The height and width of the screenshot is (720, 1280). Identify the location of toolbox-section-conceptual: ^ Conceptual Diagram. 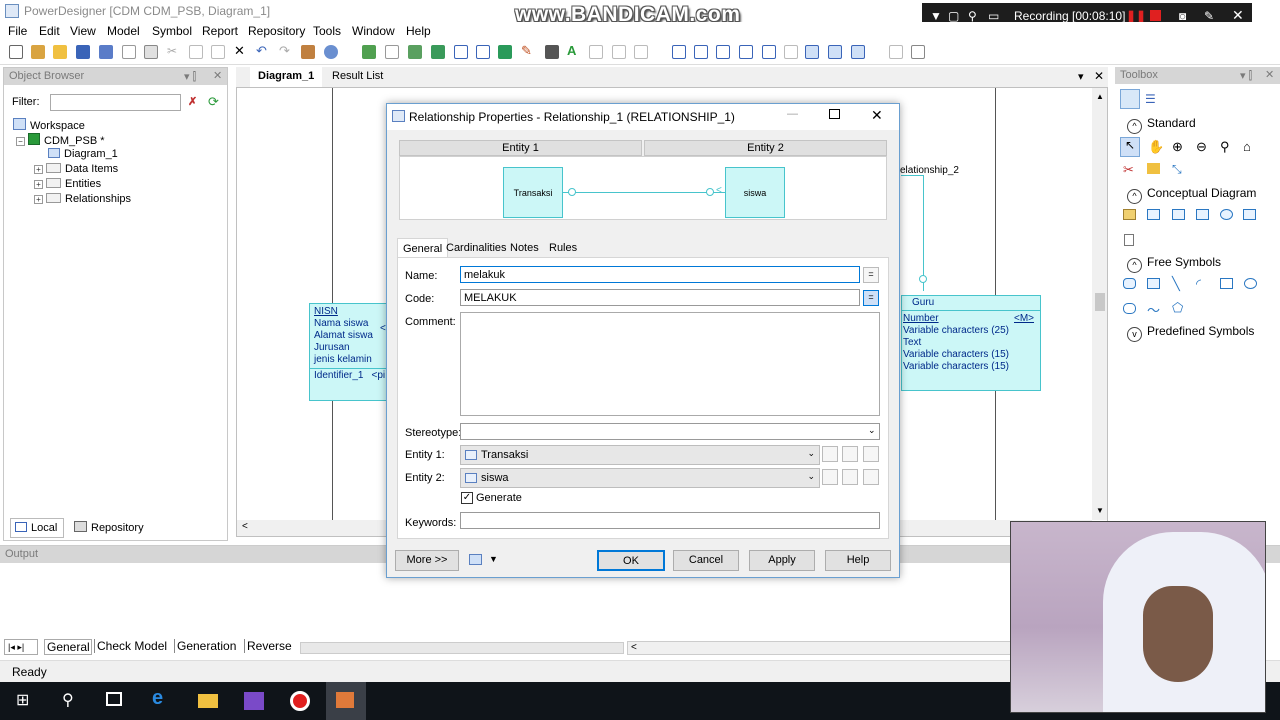
(1191, 195).